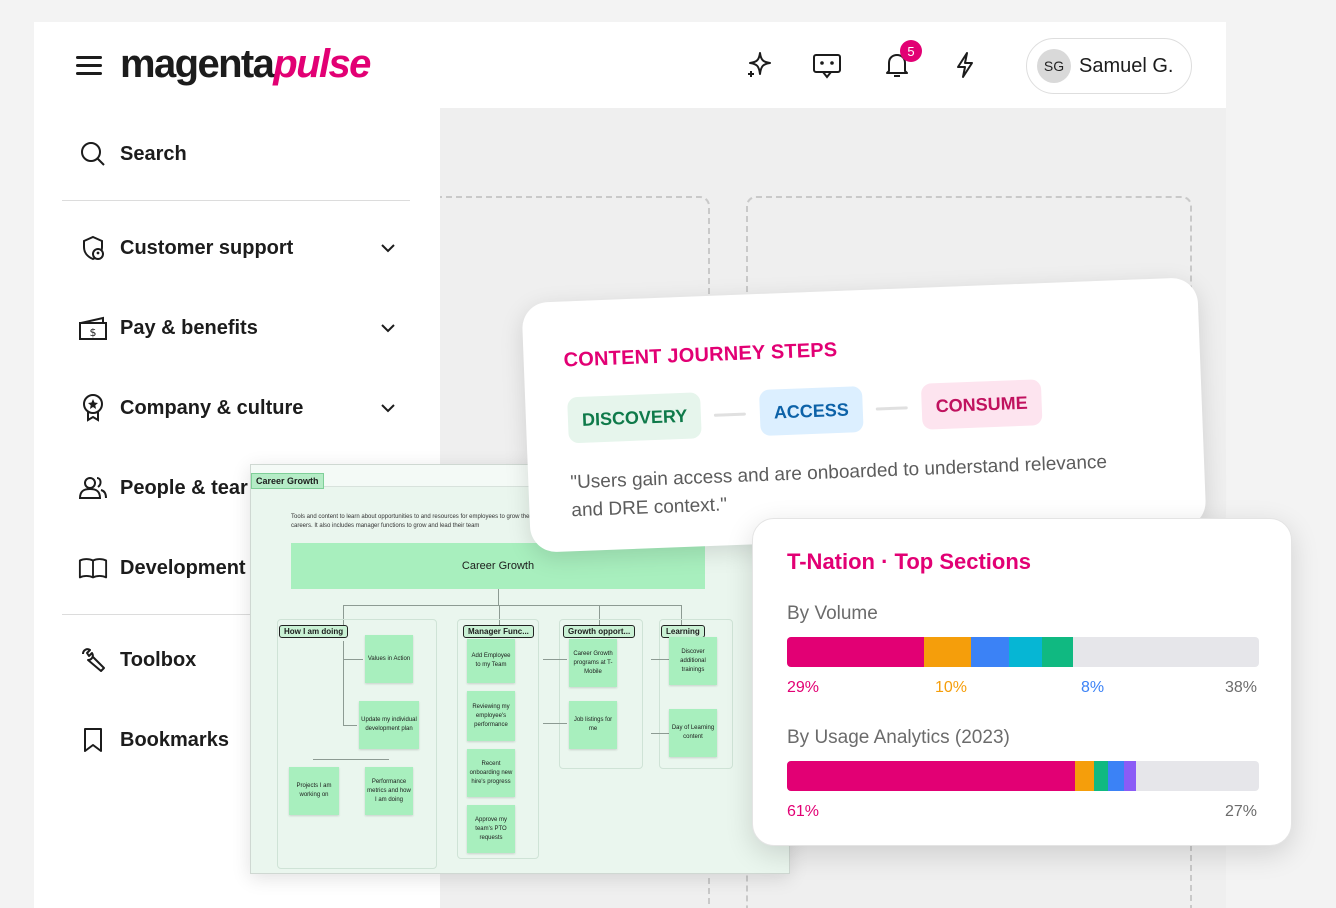 This screenshot has height=908, width=1336. I want to click on bookmark-icon, so click(93, 740).